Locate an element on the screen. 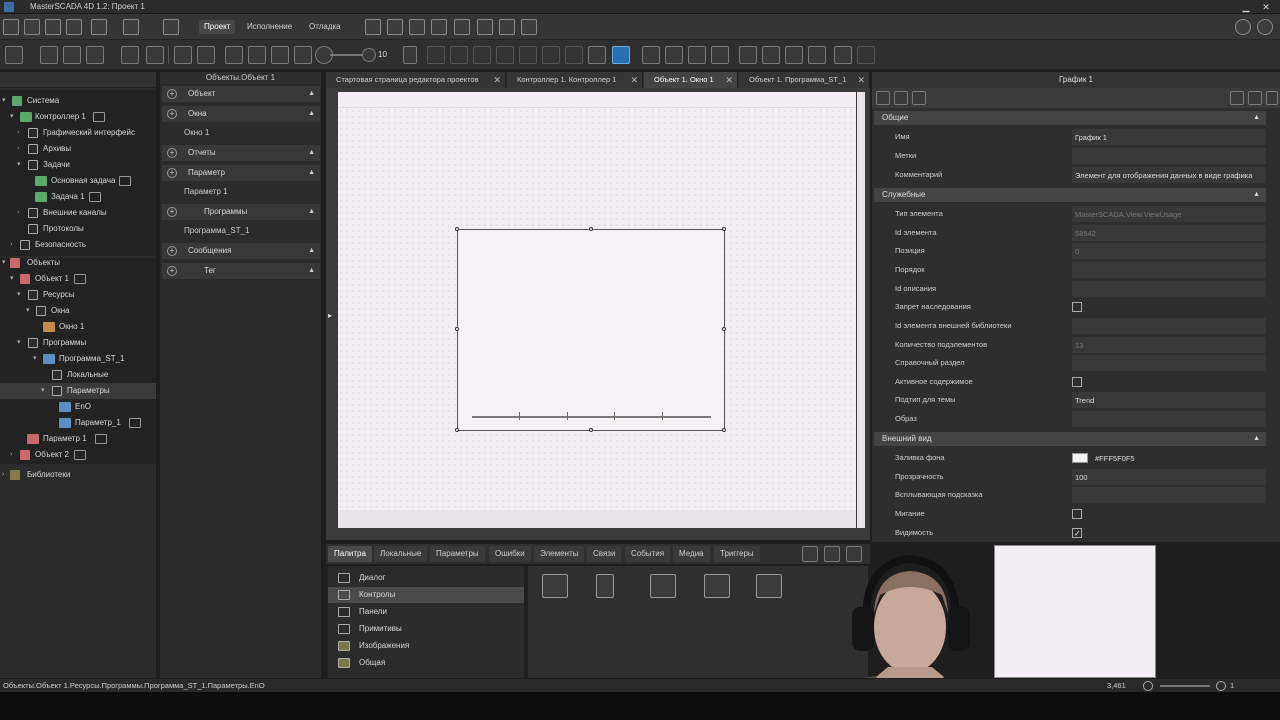 This screenshot has height=720, width=1280. tree-item-resources: ▾ Ресурсы is located at coordinates (78, 295).